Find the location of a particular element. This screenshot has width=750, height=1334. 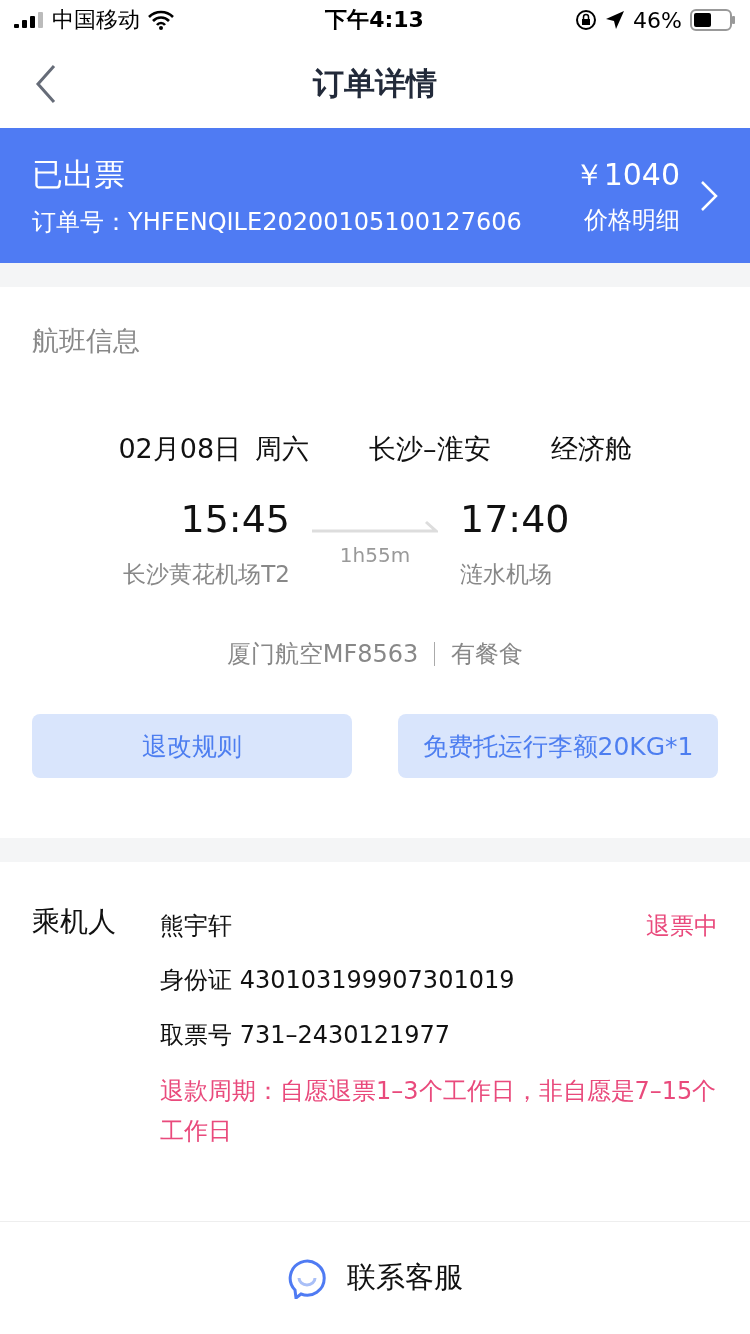

clock-time: 下午4:13 is located at coordinates (374, 20).